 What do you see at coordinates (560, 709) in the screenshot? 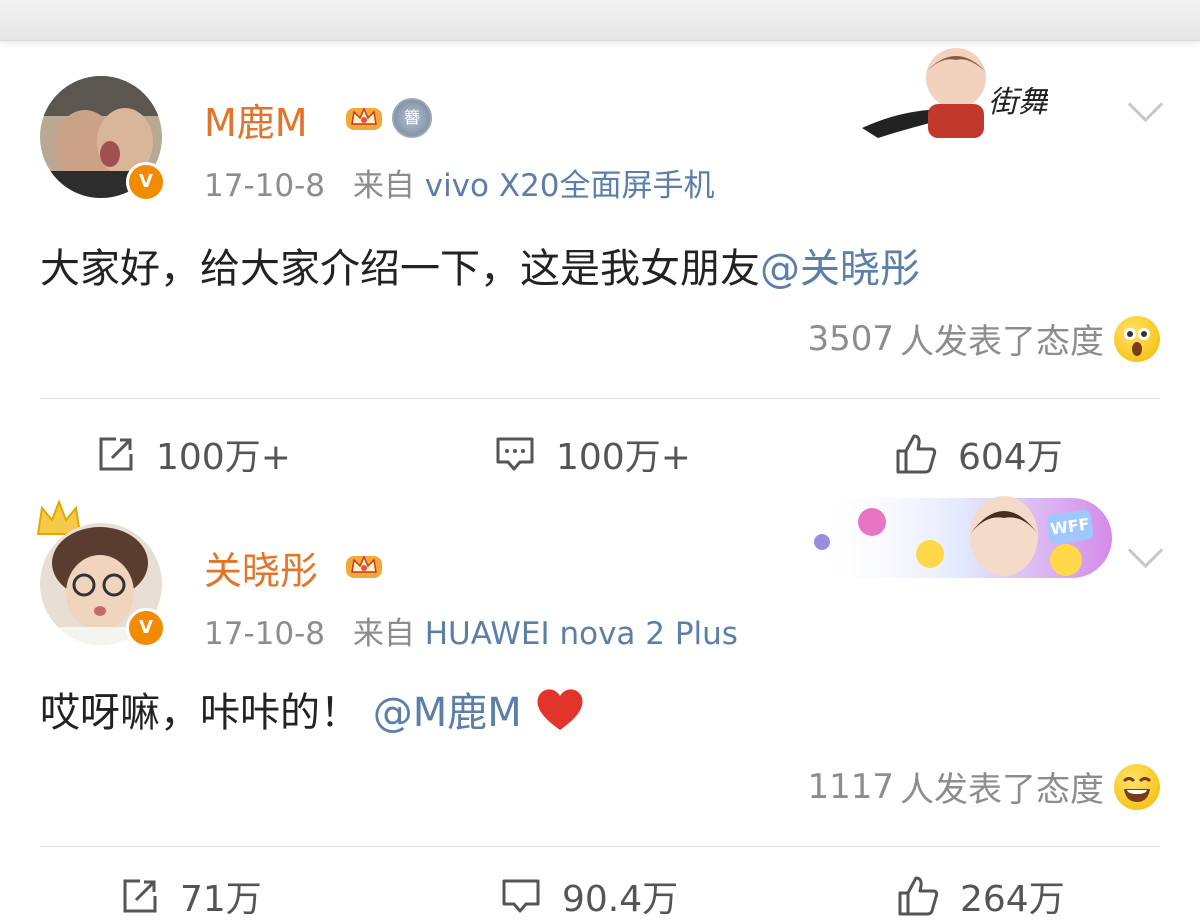
I see `heart-icon` at bounding box center [560, 709].